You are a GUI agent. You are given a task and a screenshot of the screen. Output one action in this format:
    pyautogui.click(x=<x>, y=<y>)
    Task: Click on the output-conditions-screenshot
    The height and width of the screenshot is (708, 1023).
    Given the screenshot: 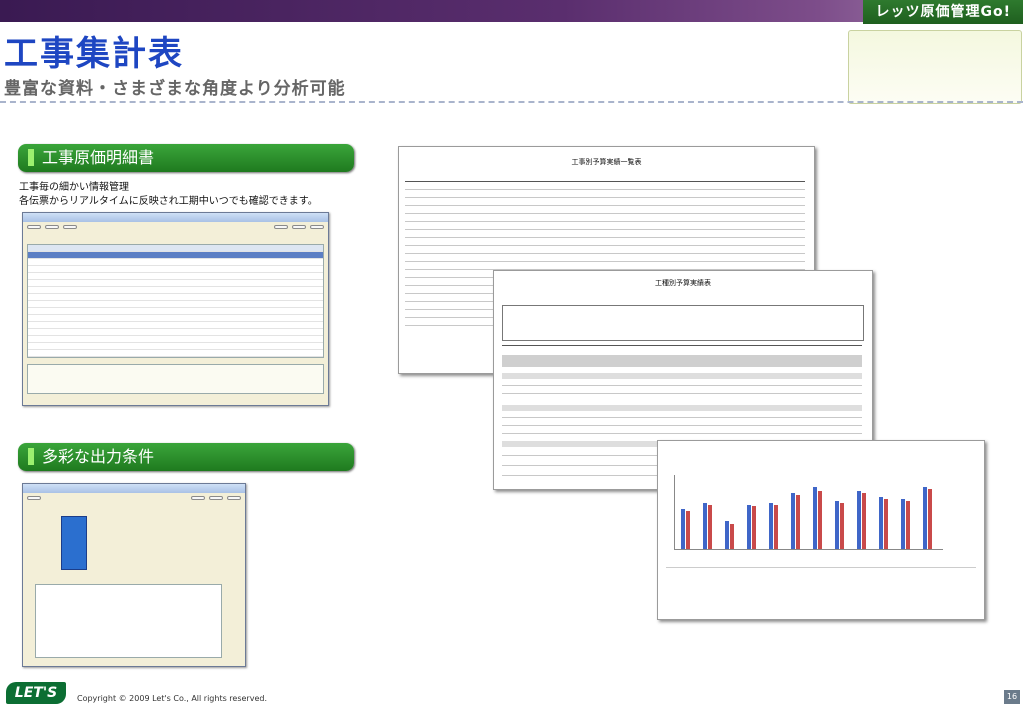 What is the action you would take?
    pyautogui.click(x=134, y=575)
    